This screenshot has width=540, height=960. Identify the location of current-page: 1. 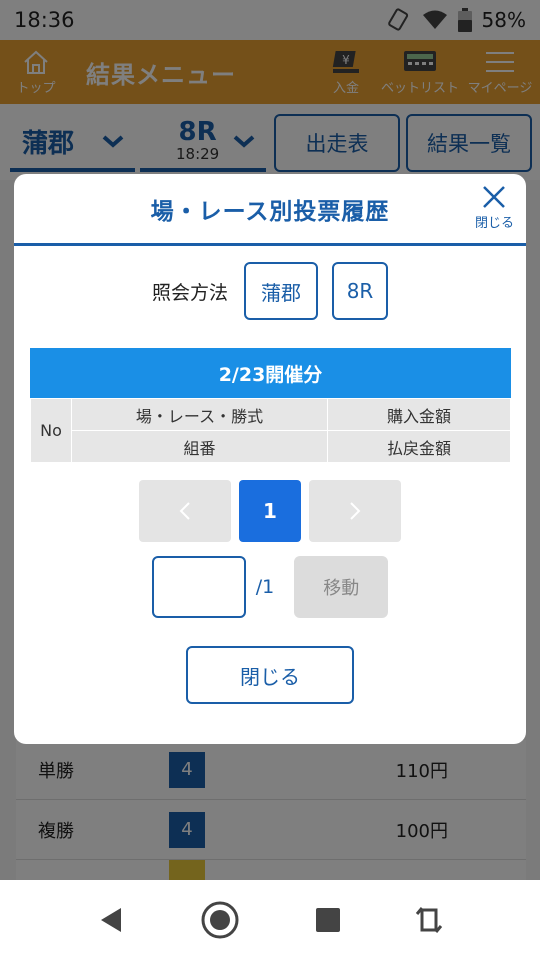
(270, 511).